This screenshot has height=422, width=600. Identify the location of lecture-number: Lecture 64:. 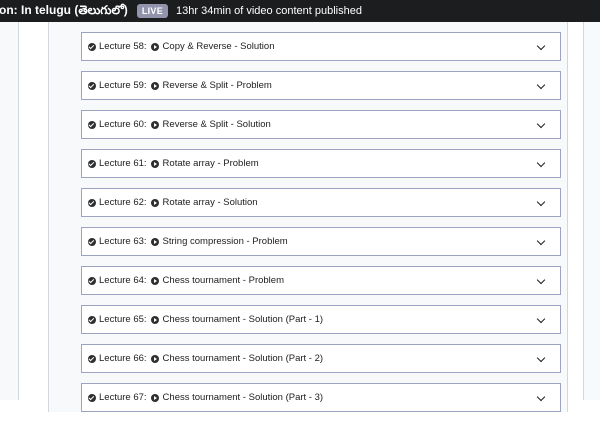
(123, 280).